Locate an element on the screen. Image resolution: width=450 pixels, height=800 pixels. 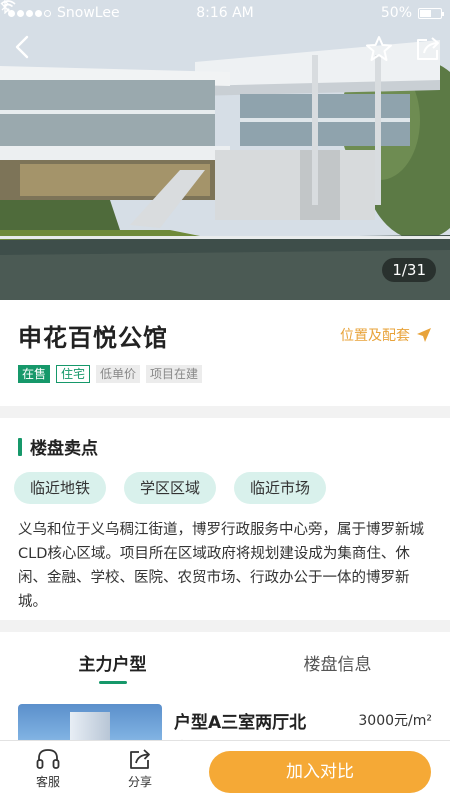
chevron-left-icon is located at coordinates (22, 47).